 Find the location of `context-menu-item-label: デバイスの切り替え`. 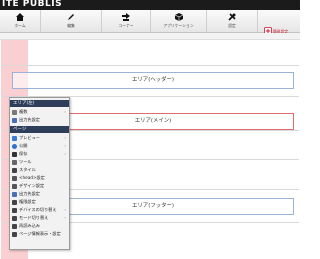

context-menu-item-label: デバイスの切り替え is located at coordinates (38, 209).